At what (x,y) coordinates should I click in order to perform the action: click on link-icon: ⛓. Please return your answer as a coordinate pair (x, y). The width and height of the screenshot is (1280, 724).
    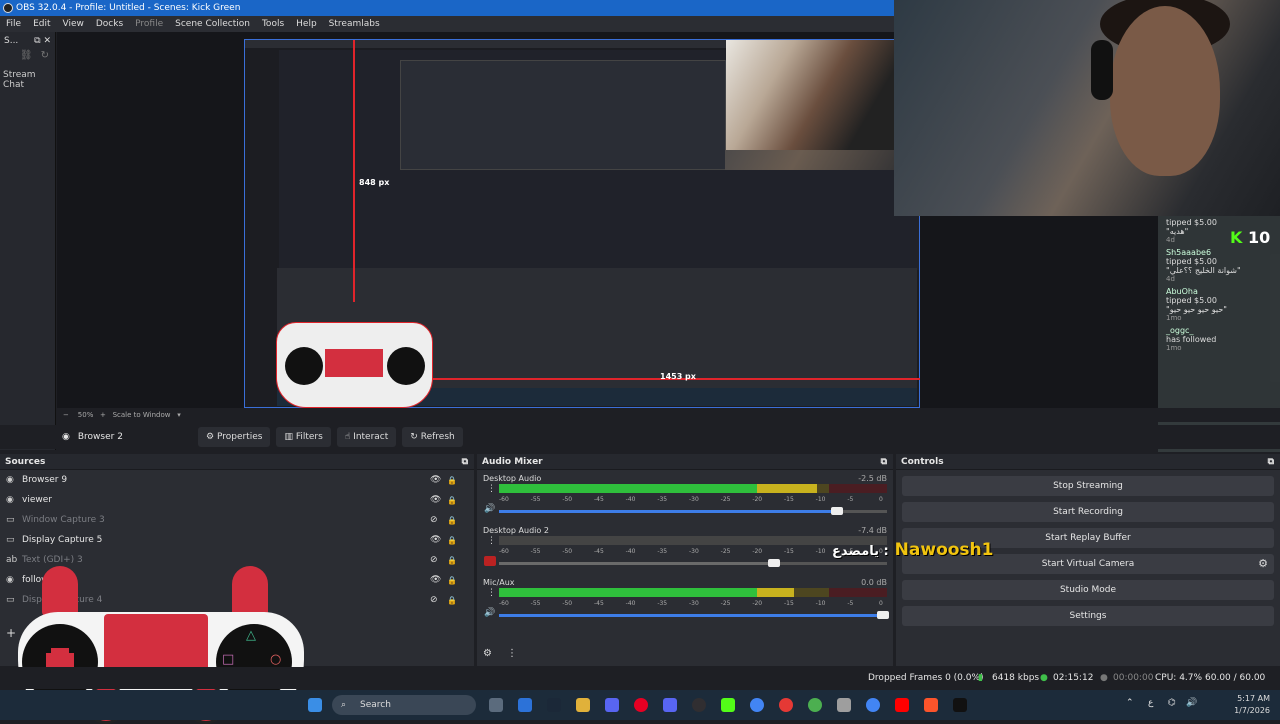
    Looking at the image, I should click on (26, 60).